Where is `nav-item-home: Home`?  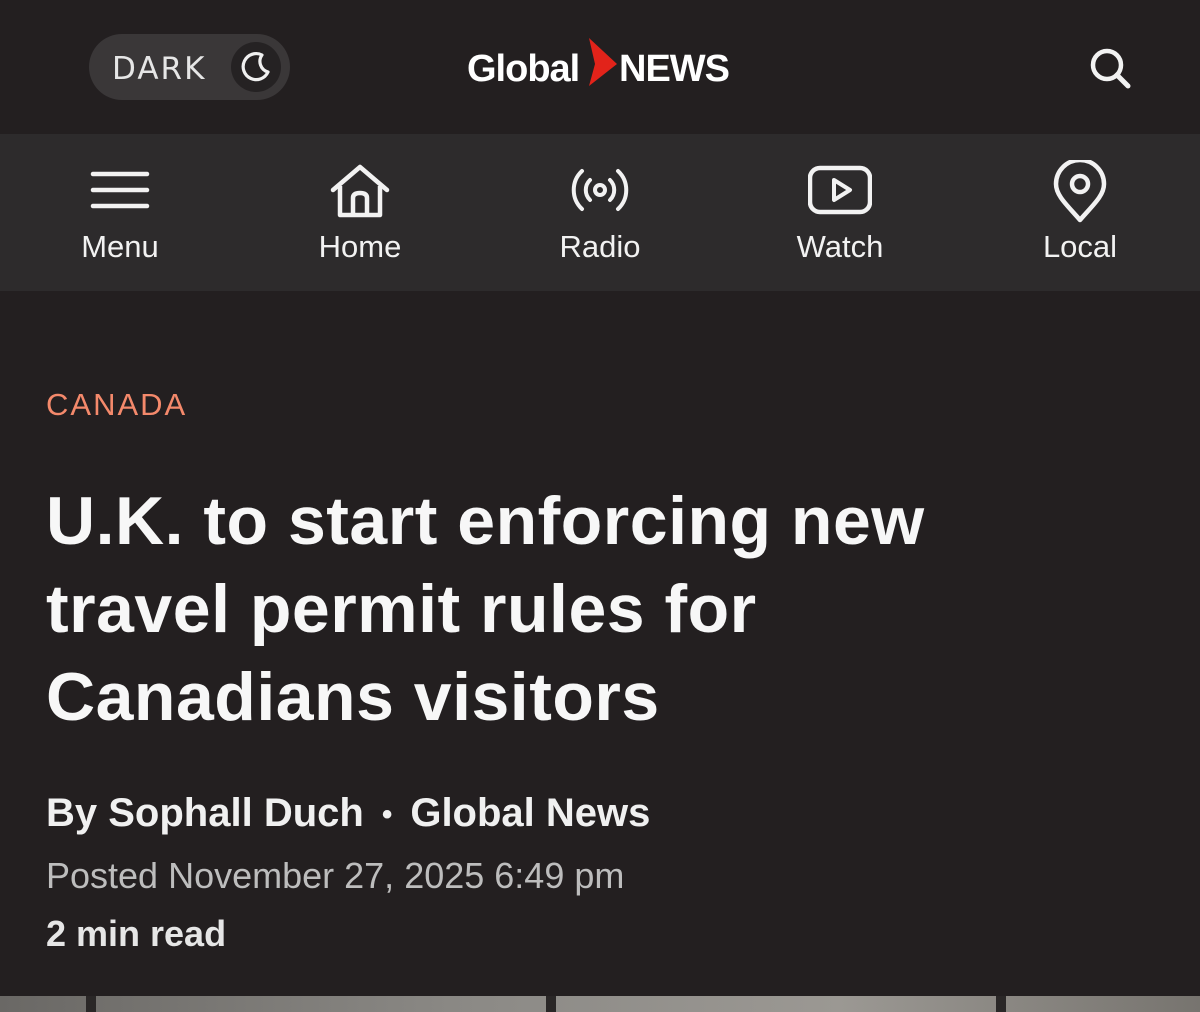
nav-item-home: Home is located at coordinates (360, 212).